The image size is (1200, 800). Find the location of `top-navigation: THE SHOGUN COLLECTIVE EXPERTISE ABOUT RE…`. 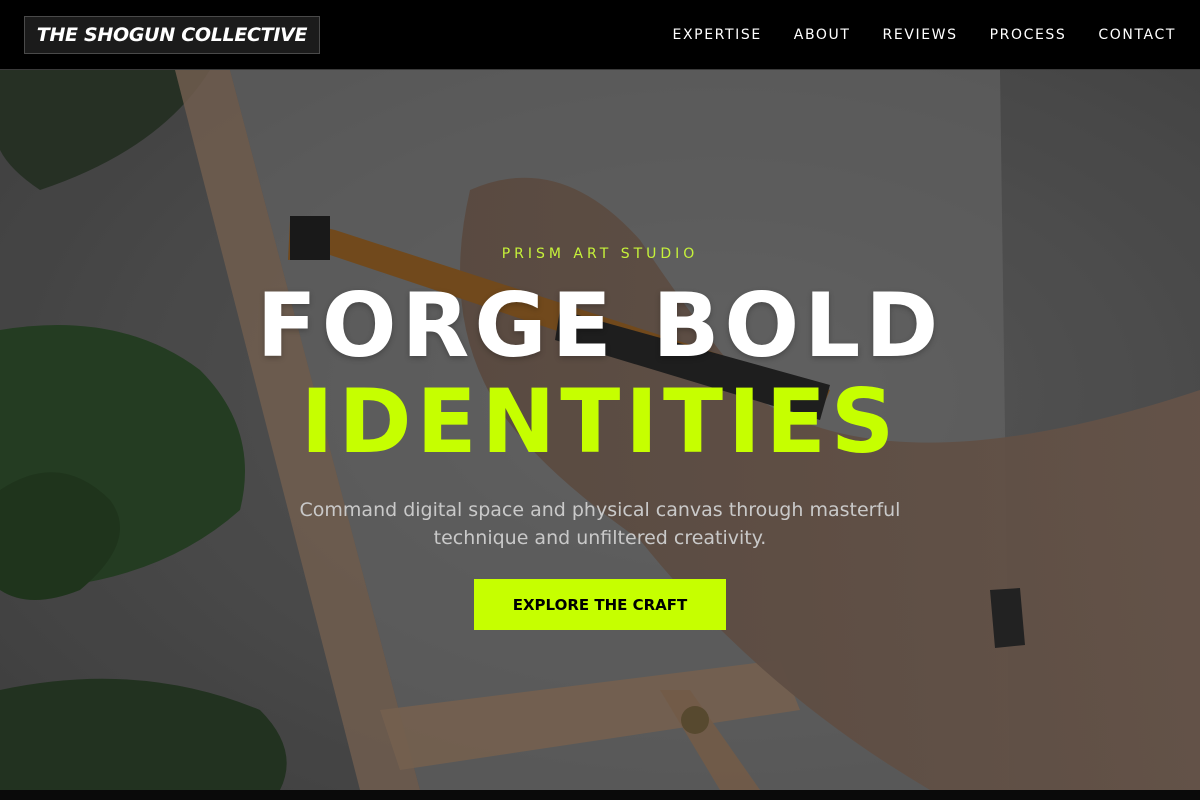

top-navigation: THE SHOGUN COLLECTIVE EXPERTISE ABOUT RE… is located at coordinates (600, 35).